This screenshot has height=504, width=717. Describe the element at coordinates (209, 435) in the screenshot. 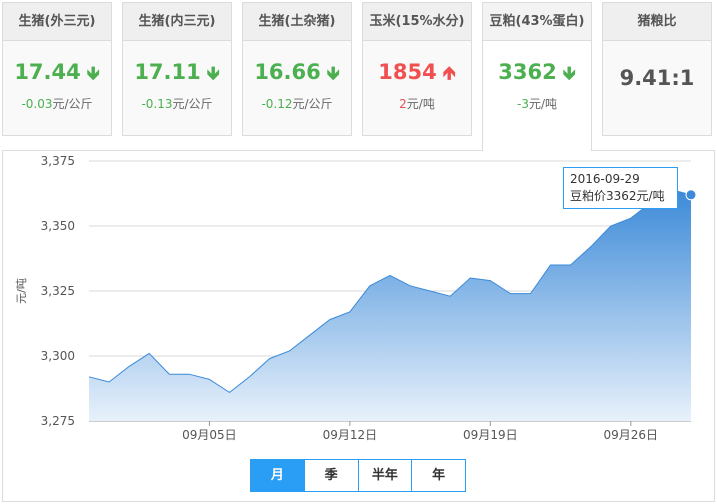

I see `x-tick-label: 09月05日` at that location.